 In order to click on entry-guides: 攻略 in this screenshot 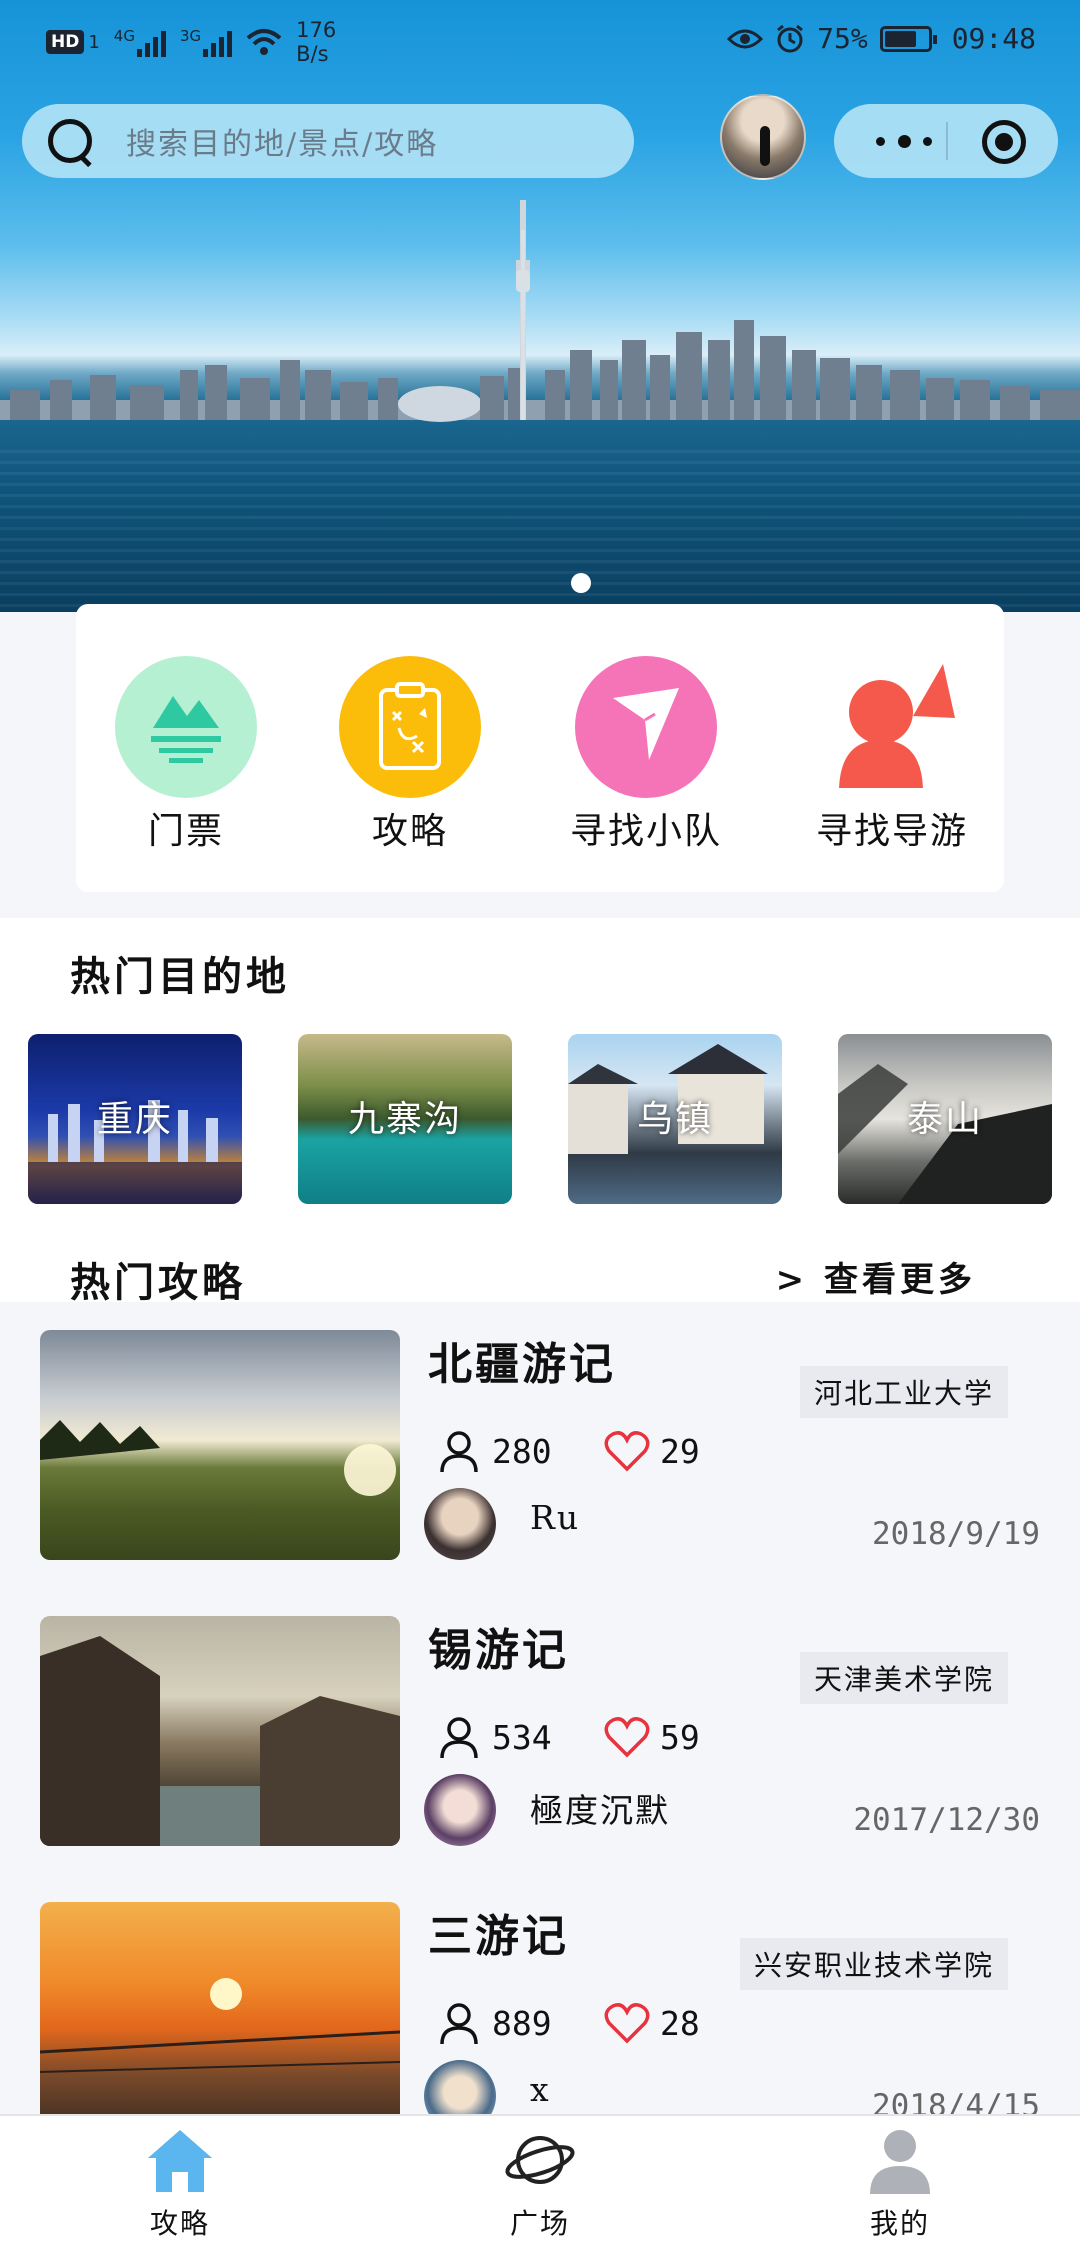, I will do `click(410, 755)`.